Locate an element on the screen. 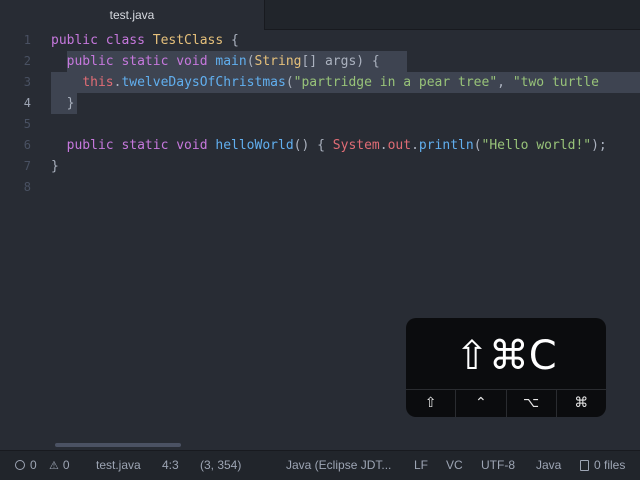 This screenshot has height=480, width=640. token-string: "Hello world!" is located at coordinates (536, 145).